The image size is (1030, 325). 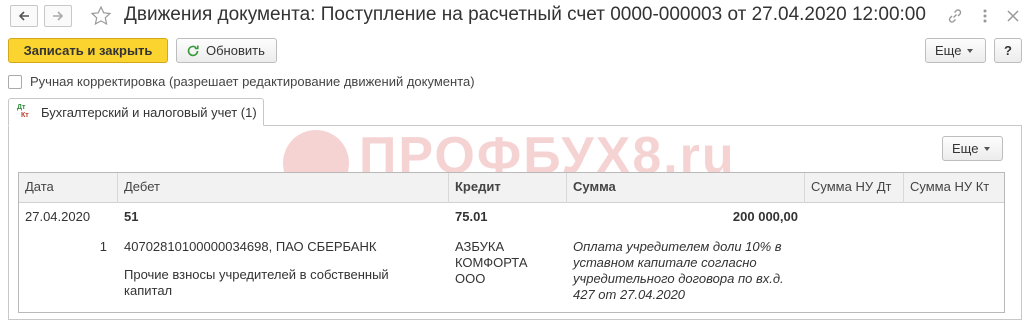 What do you see at coordinates (954, 188) in the screenshot?
I see `column-header-tax-amount-kt: Сумма НУ Кт` at bounding box center [954, 188].